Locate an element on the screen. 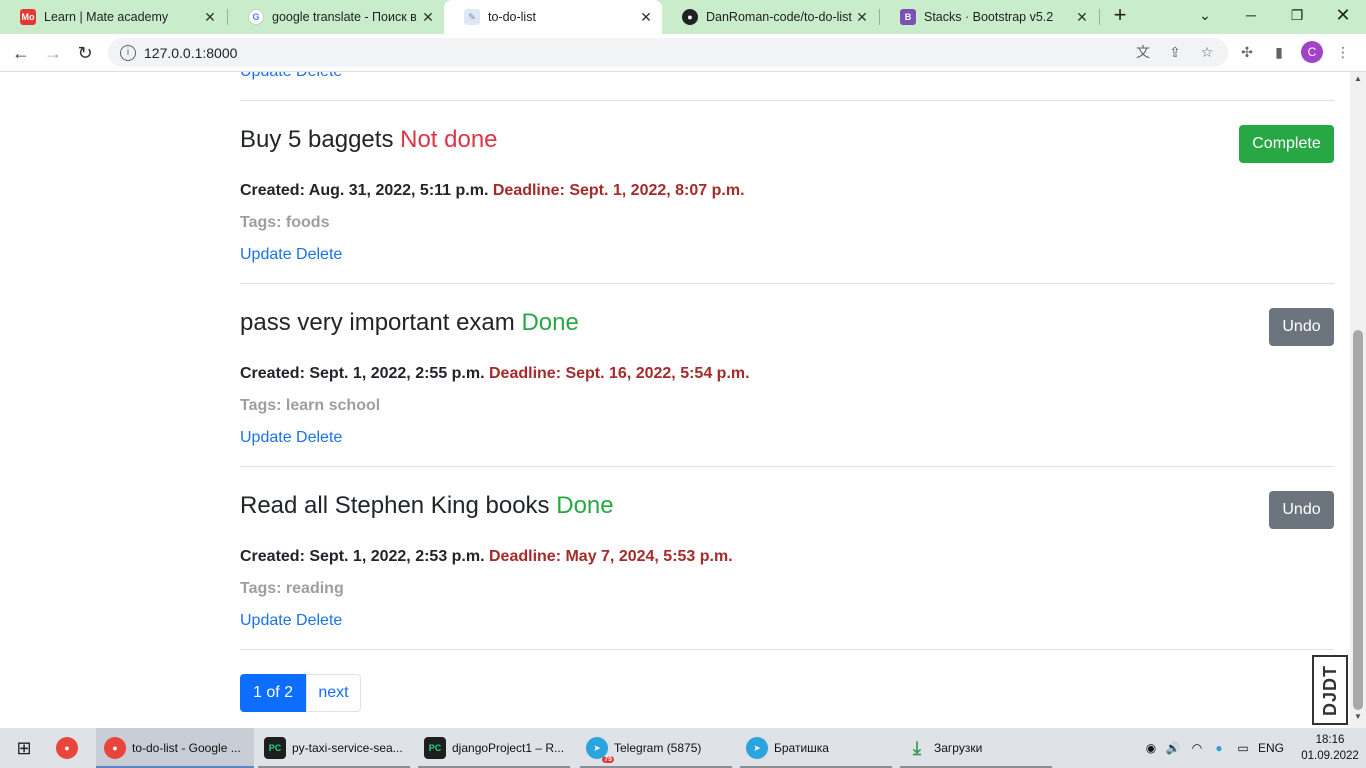 The height and width of the screenshot is (768, 1366). document-icon: ✎ is located at coordinates (472, 17).